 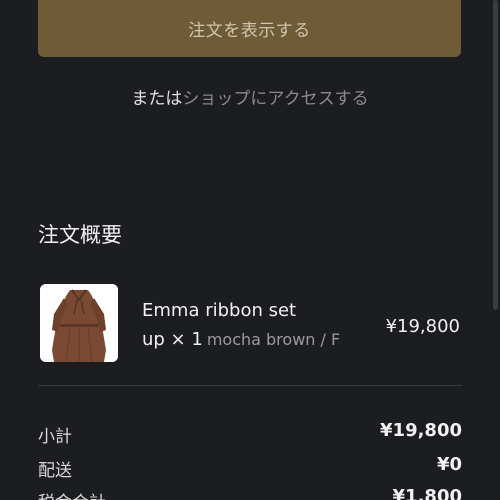 What do you see at coordinates (275, 99) in the screenshot?
I see `shop-access-link: ショップにアクセスする` at bounding box center [275, 99].